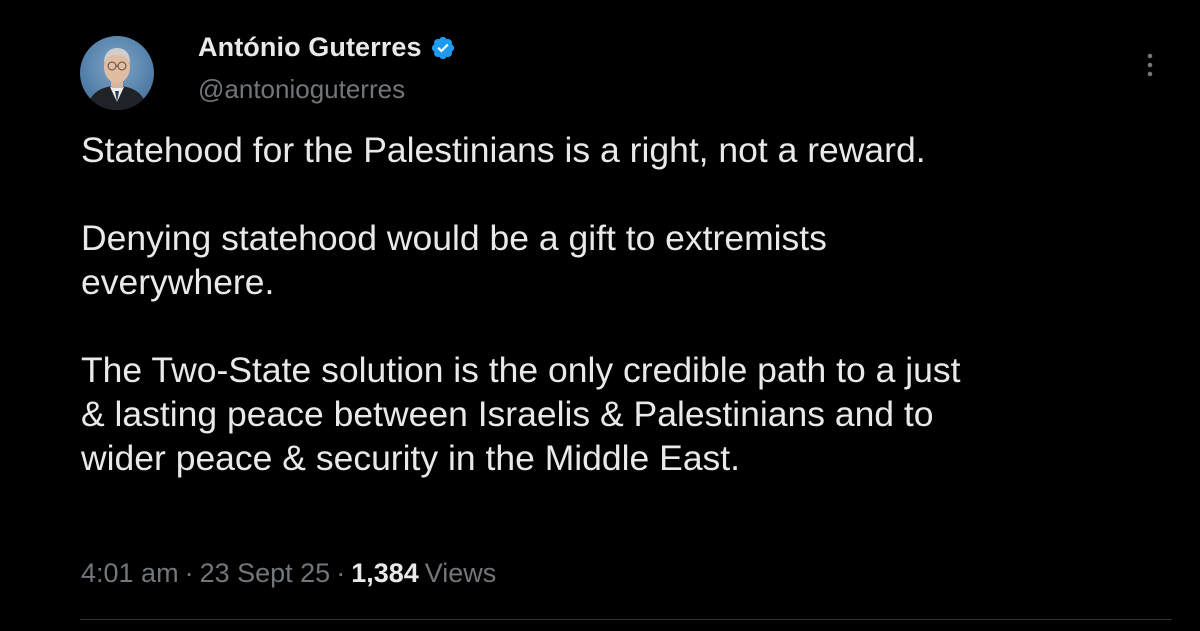 Image resolution: width=1200 pixels, height=631 pixels. What do you see at coordinates (385, 573) in the screenshot?
I see `views-count: 1,384` at bounding box center [385, 573].